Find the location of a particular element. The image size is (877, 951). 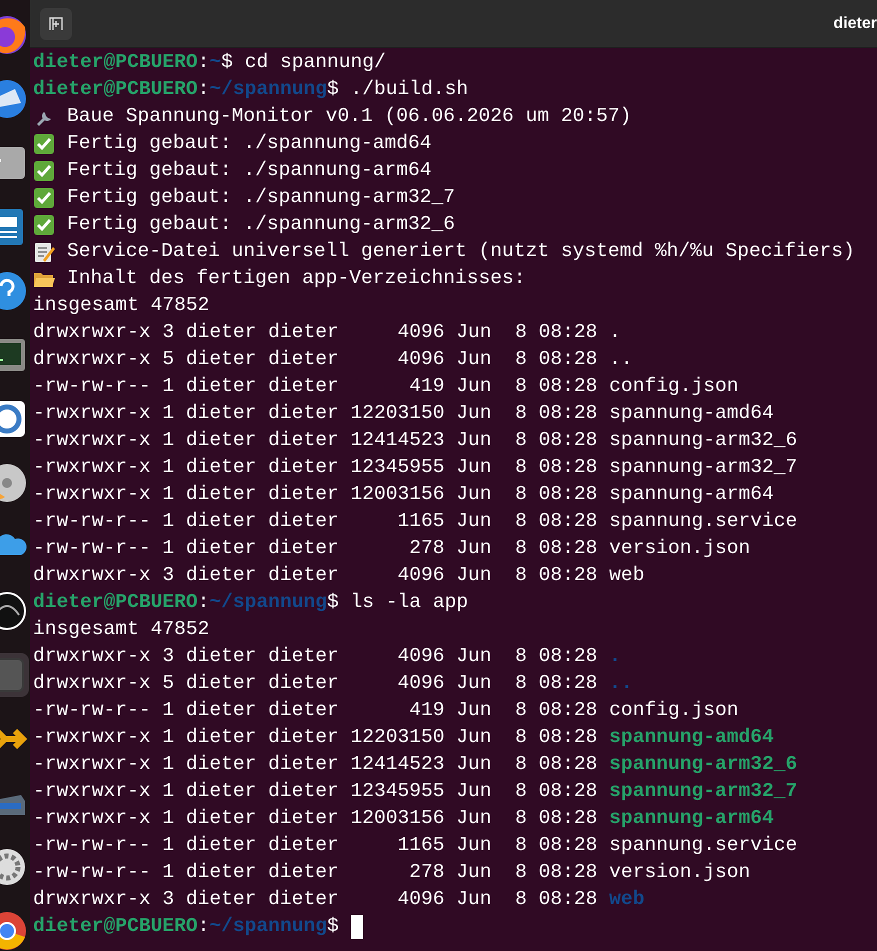

message-text: Baue Spannung-Monitor v0.1 (06.06.2026 um 20:57) is located at coordinates (349, 116).